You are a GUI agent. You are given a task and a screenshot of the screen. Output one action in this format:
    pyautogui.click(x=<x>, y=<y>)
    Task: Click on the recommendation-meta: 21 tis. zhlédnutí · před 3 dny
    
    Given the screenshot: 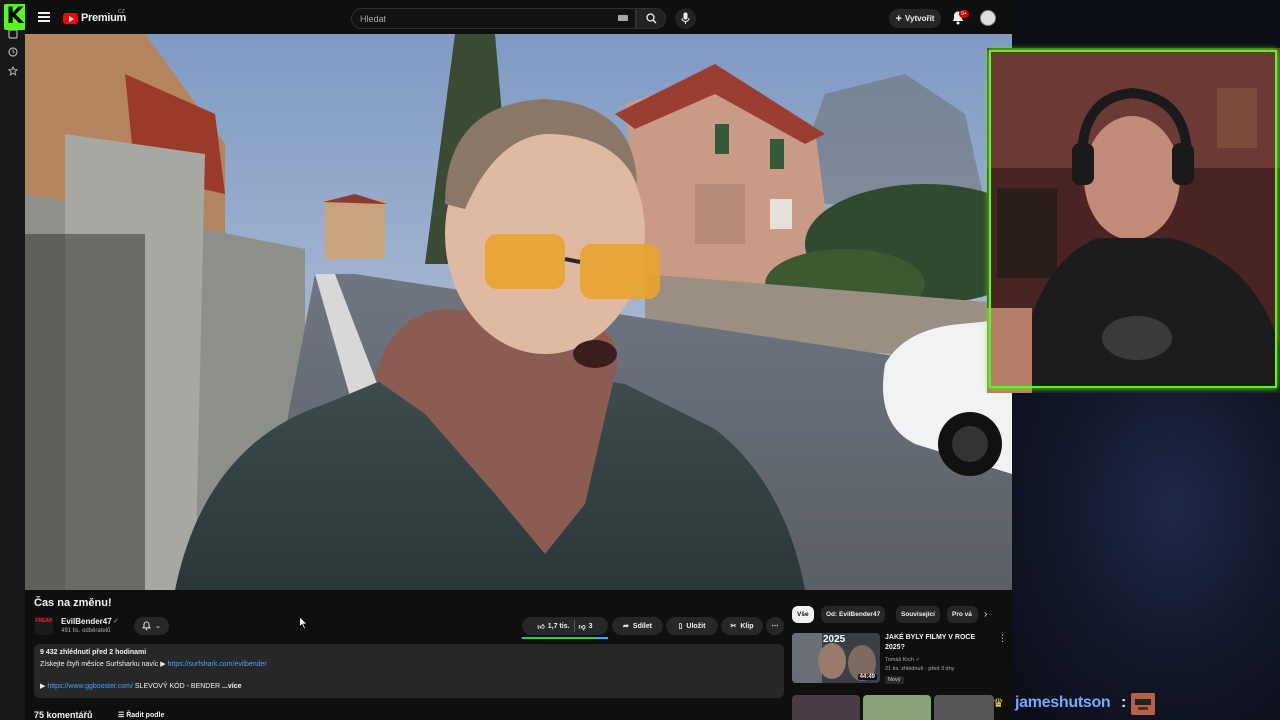 What is the action you would take?
    pyautogui.click(x=920, y=669)
    